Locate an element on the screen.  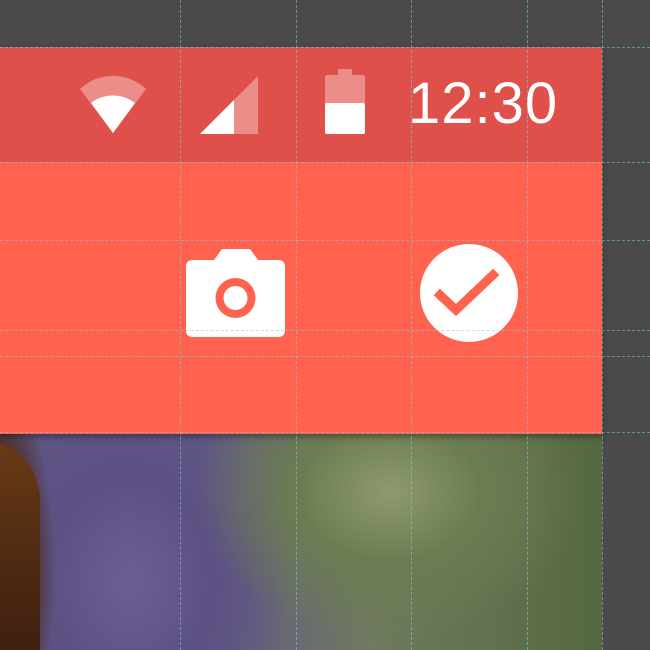
done-button is located at coordinates (469, 293).